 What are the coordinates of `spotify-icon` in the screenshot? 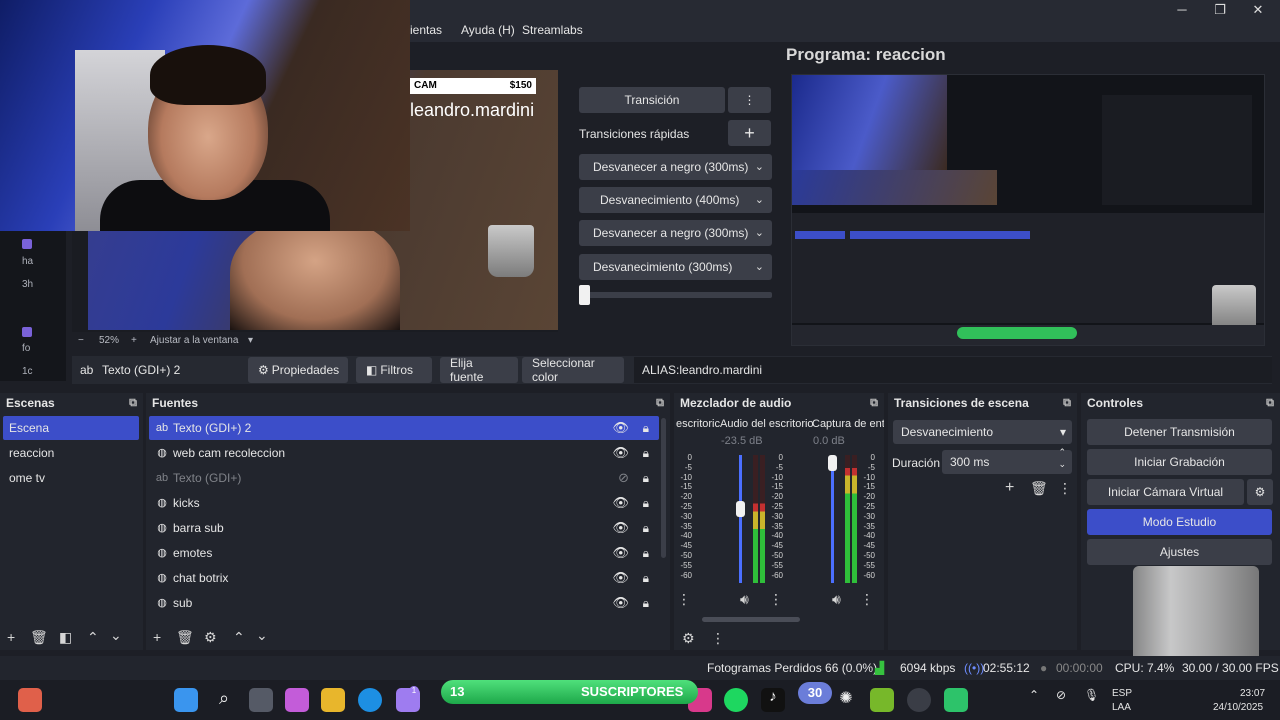 It's located at (736, 700).